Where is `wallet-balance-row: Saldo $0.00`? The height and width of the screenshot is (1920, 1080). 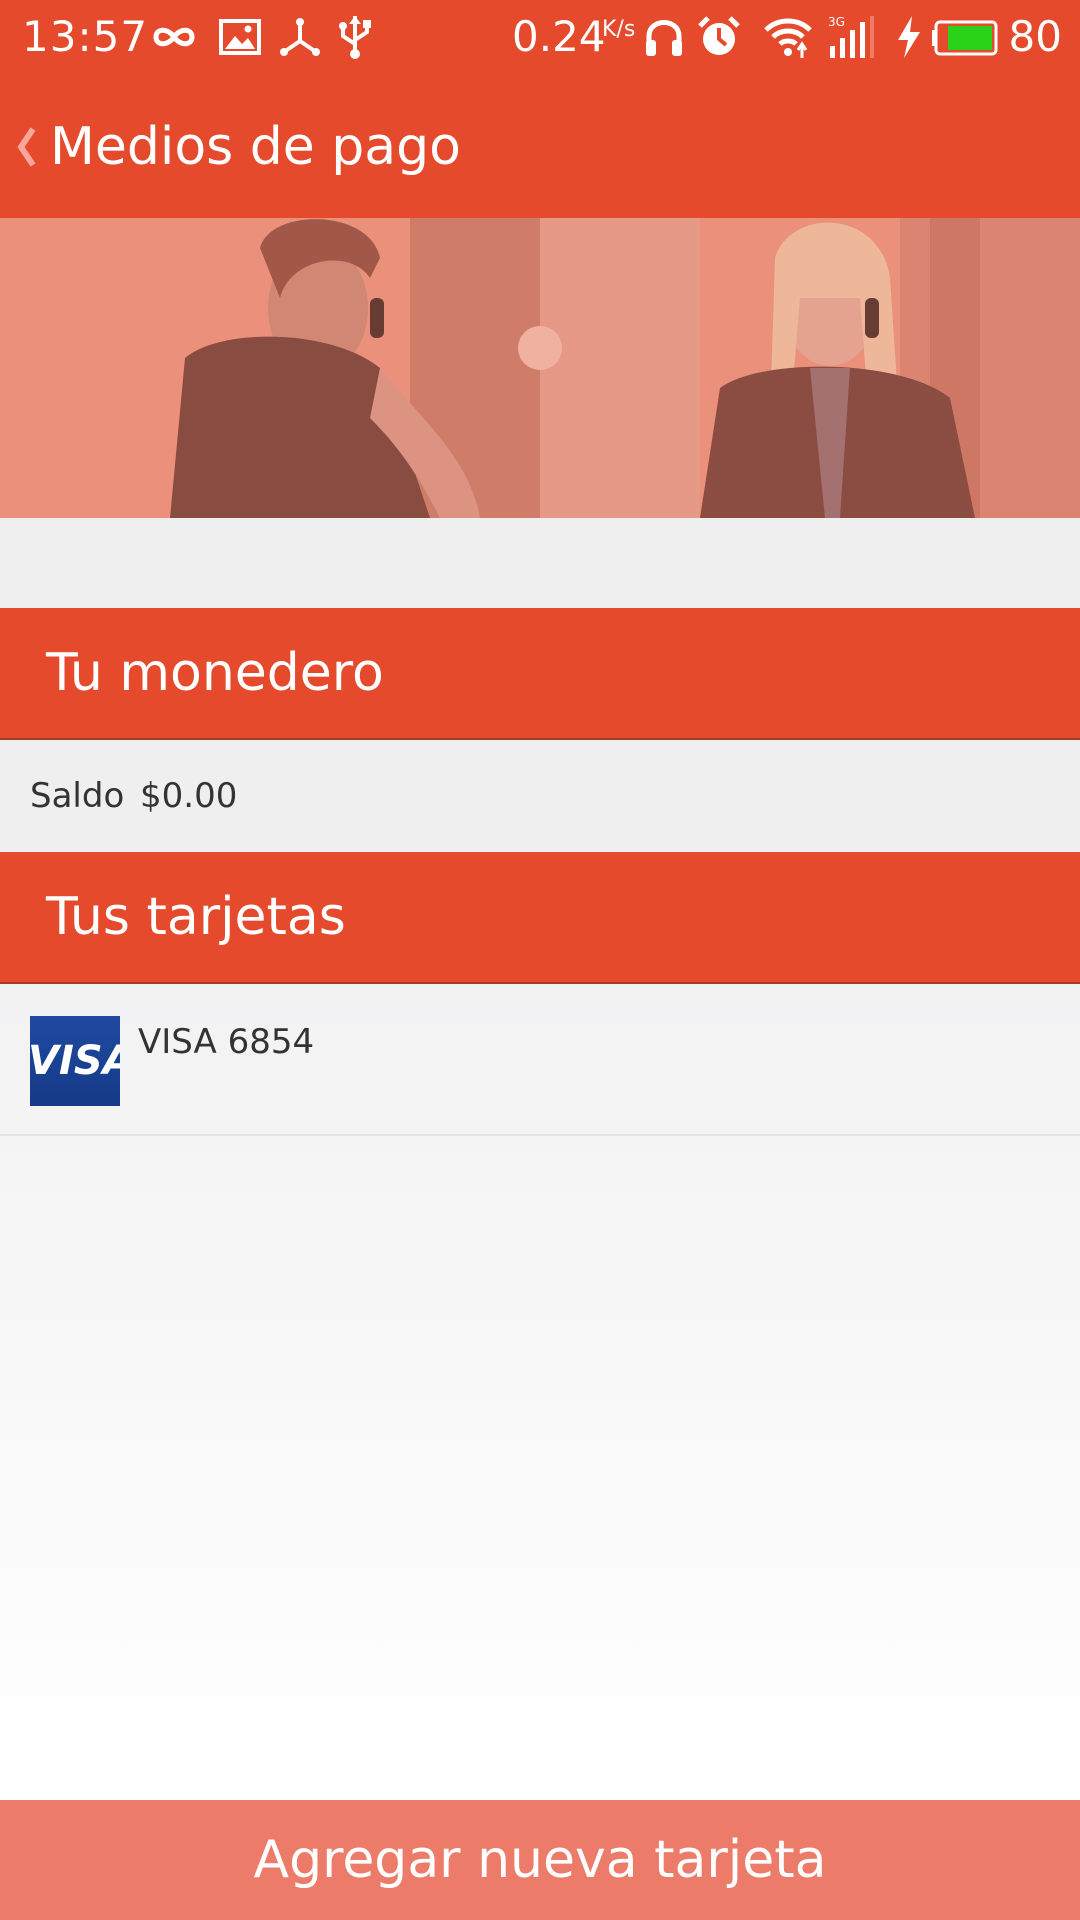
wallet-balance-row: Saldo $0.00 is located at coordinates (540, 796).